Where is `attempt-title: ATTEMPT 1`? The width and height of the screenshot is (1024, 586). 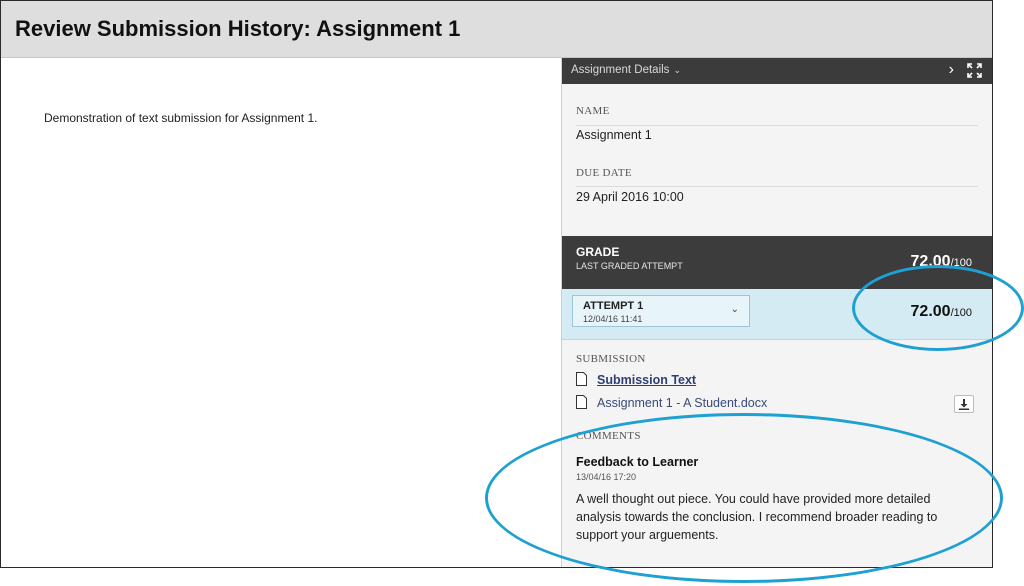 attempt-title: ATTEMPT 1 is located at coordinates (613, 306).